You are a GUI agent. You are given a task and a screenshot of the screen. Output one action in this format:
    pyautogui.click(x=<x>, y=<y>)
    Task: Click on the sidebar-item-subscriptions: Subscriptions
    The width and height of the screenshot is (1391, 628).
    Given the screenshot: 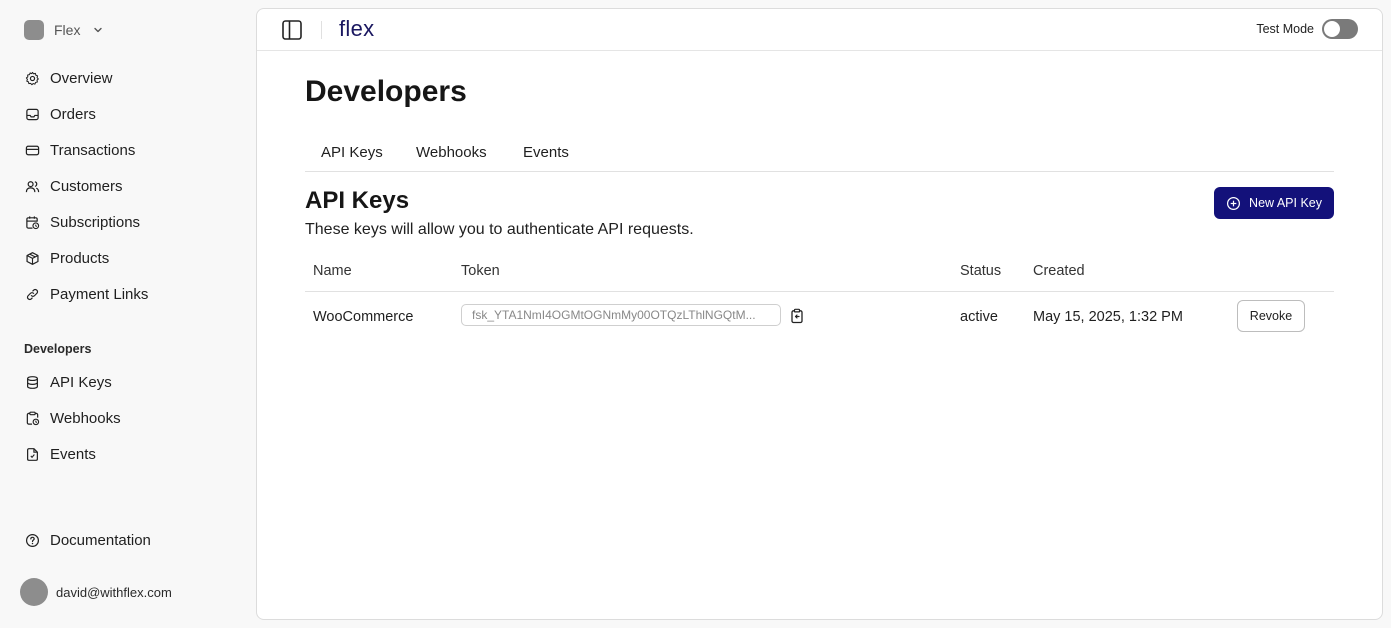 What is the action you would take?
    pyautogui.click(x=134, y=222)
    